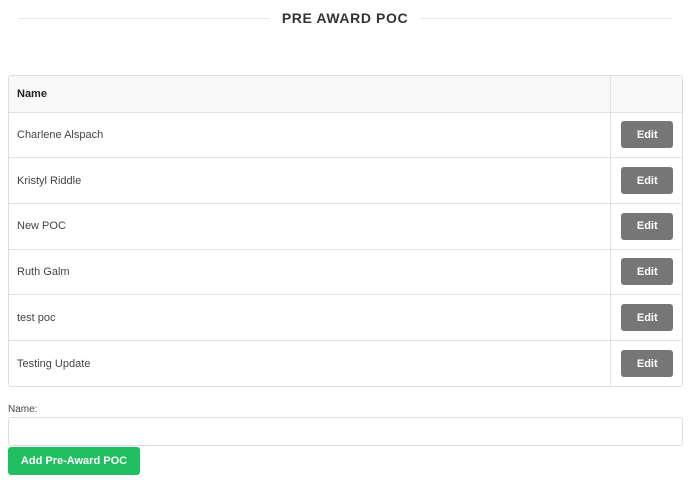  I want to click on table-row: Ruth Galm Edit, so click(345, 272).